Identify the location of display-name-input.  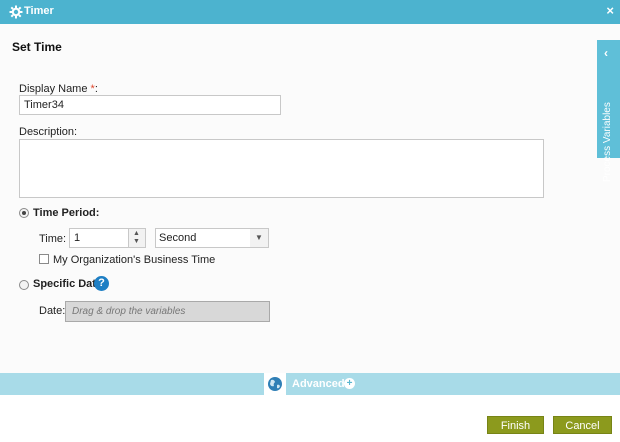
(150, 105).